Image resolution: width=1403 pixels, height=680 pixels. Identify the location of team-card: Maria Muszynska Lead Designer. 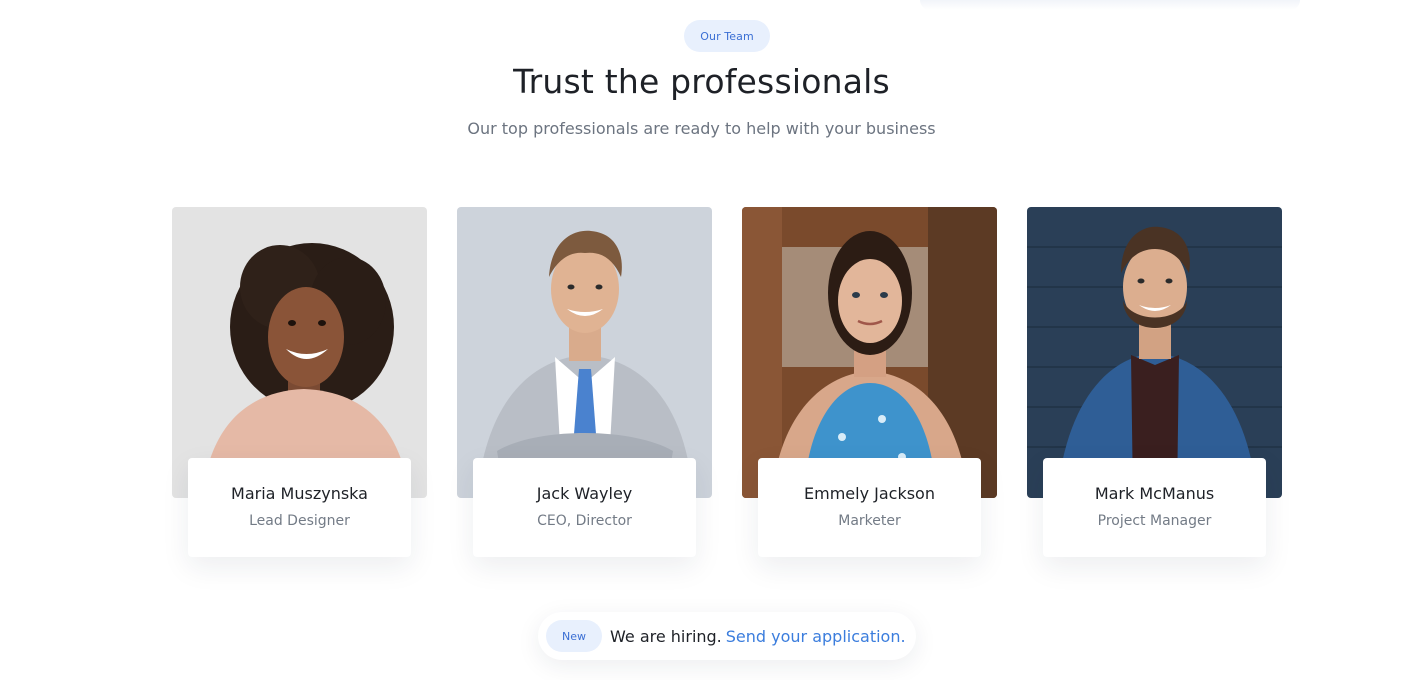
(299, 382).